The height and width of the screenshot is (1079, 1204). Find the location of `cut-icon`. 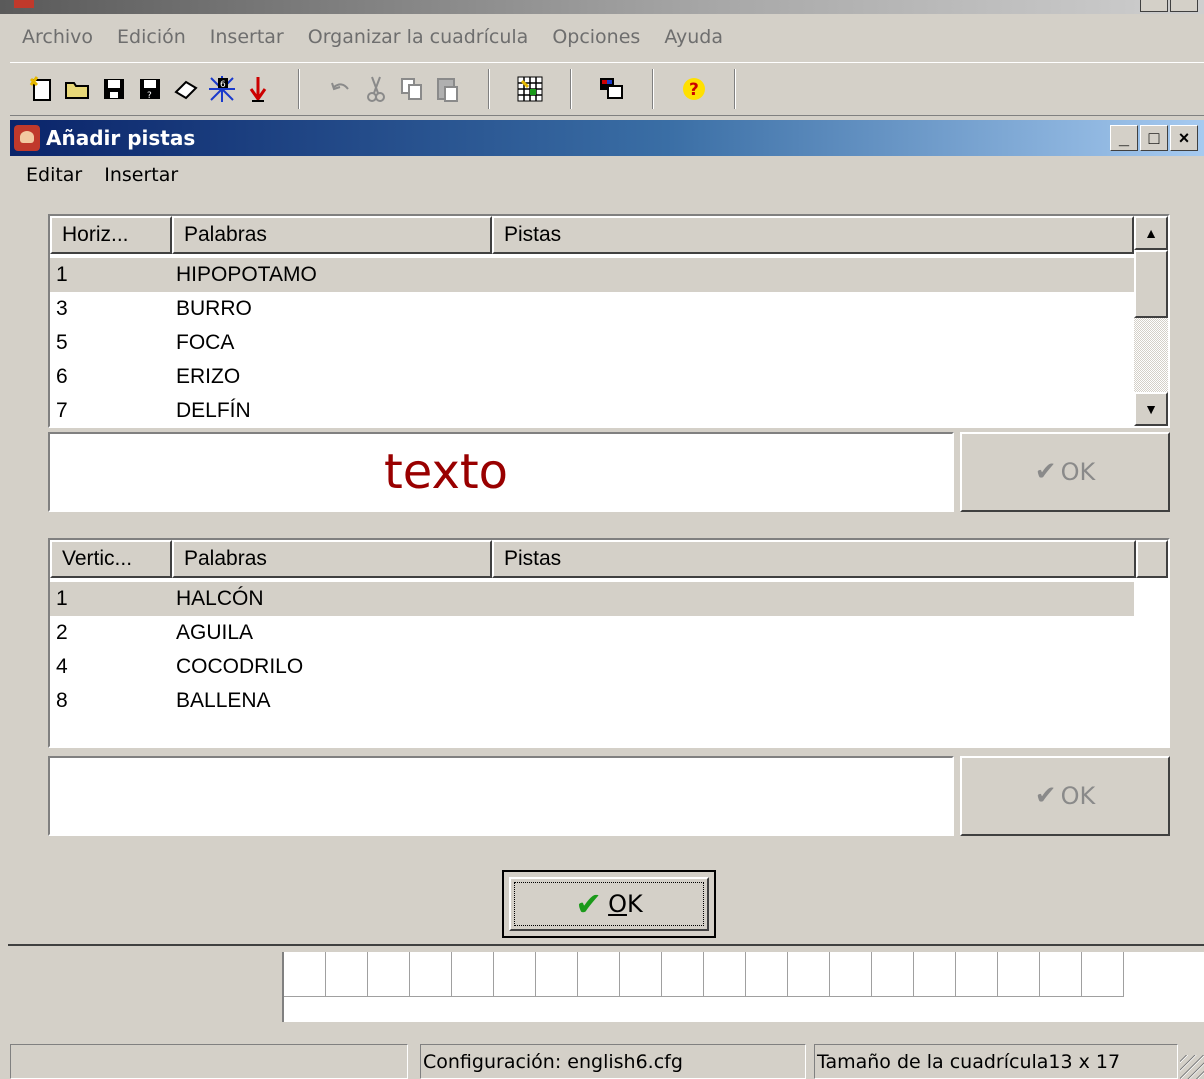

cut-icon is located at coordinates (376, 89).